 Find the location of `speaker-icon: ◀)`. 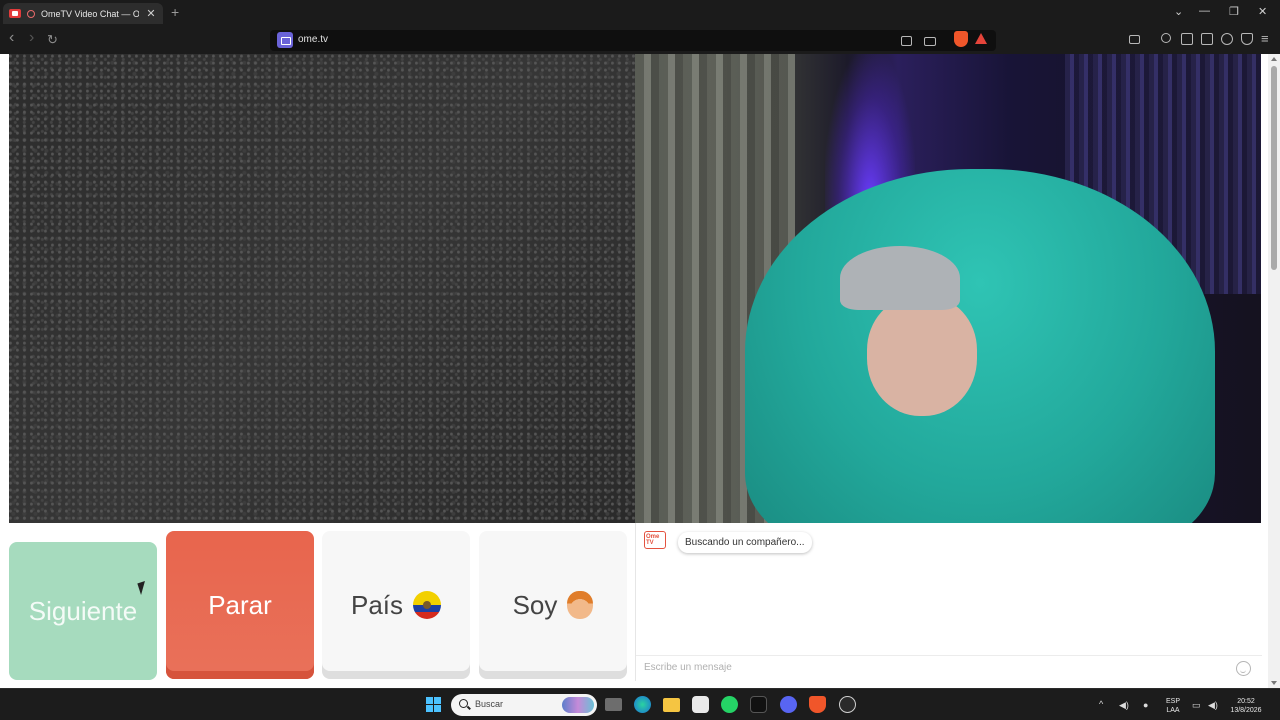

speaker-icon: ◀) is located at coordinates (1213, 705).